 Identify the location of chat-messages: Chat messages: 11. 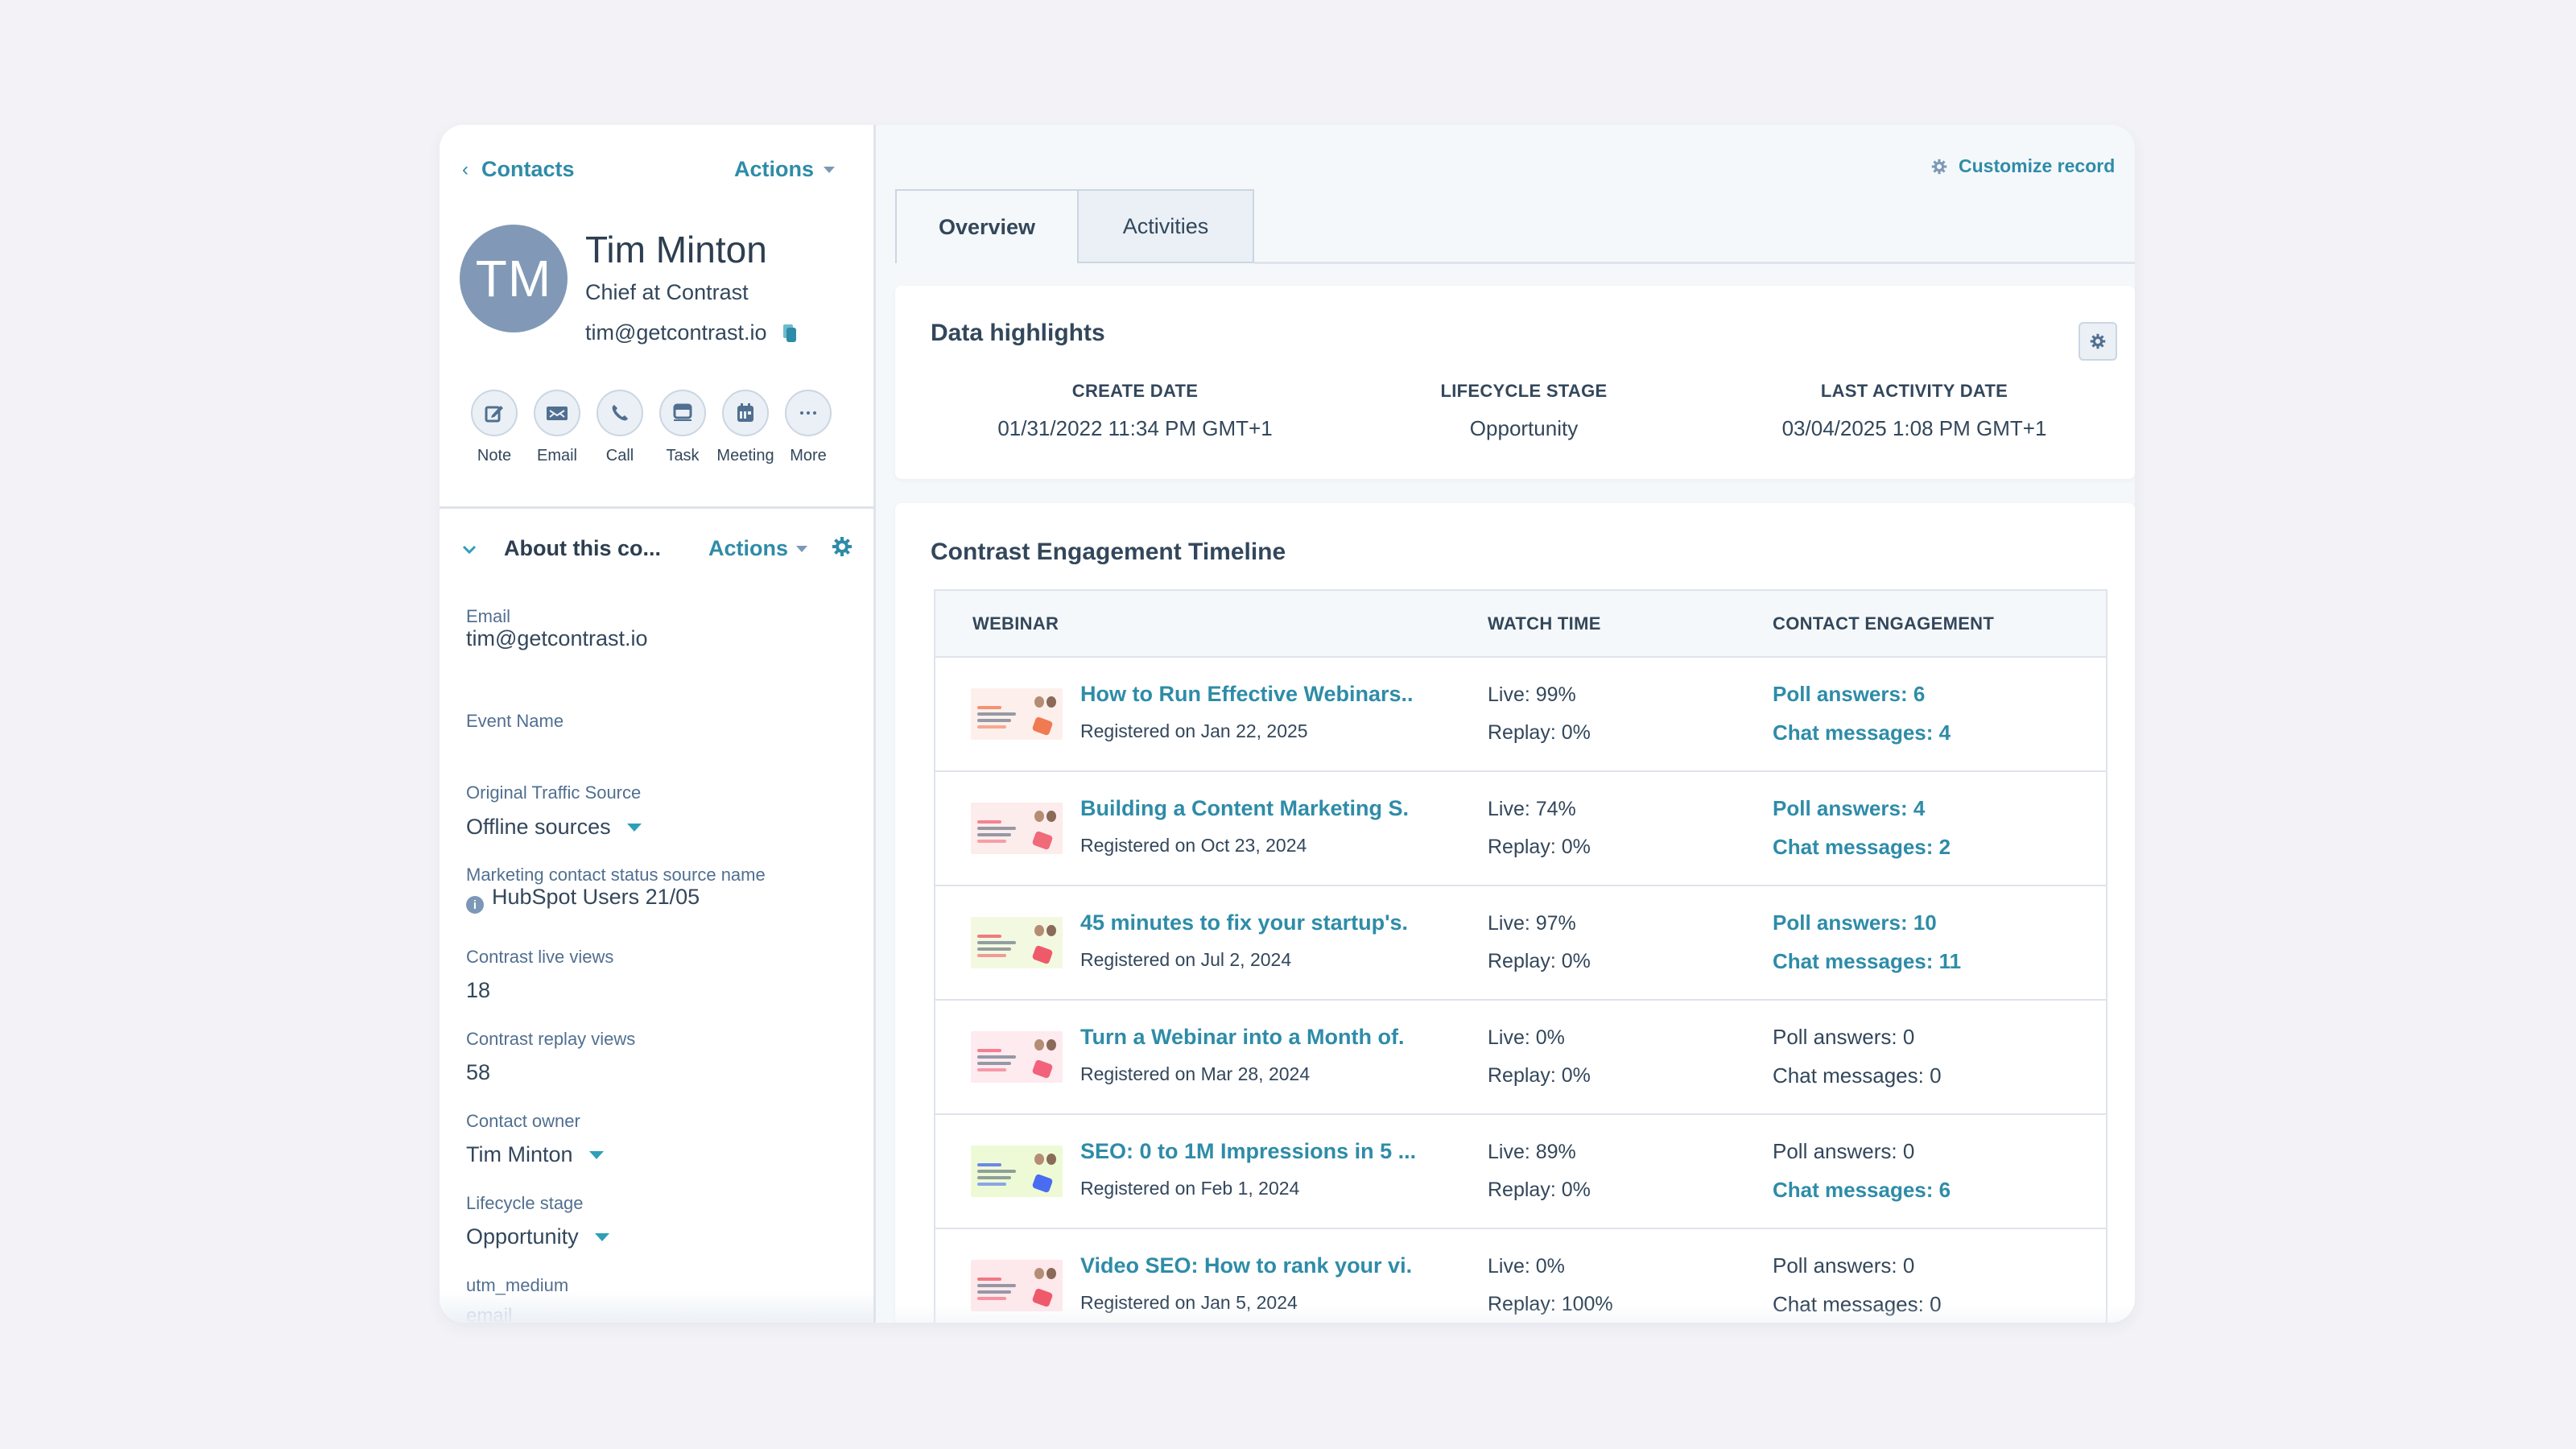
(1867, 961).